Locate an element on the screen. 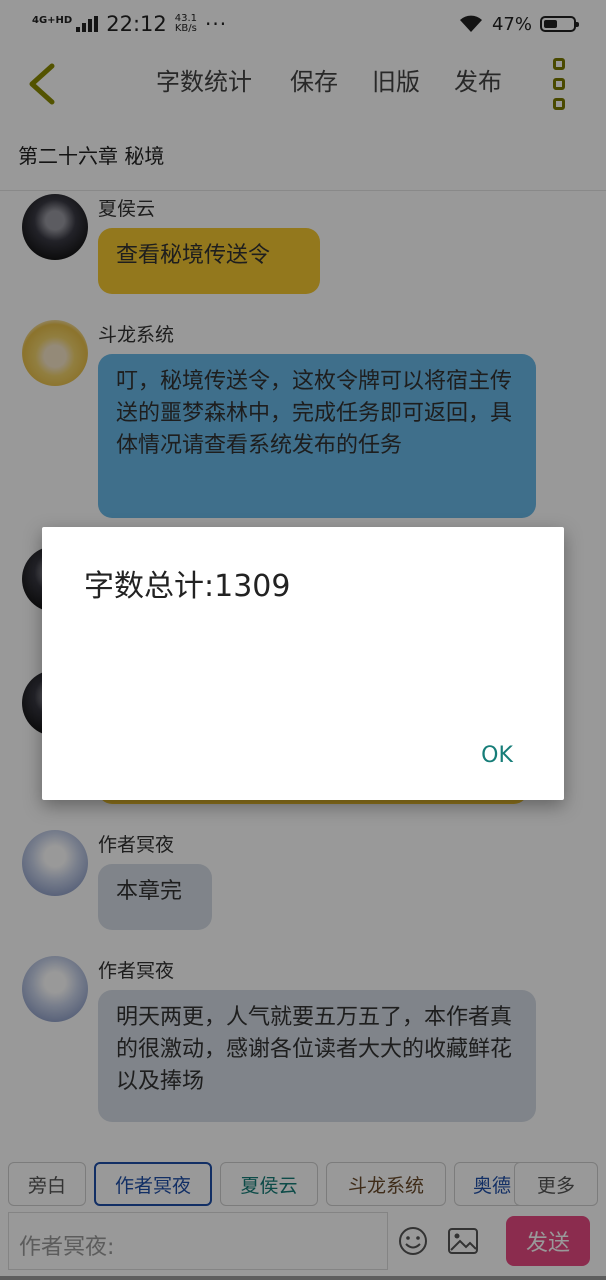 The width and height of the screenshot is (606, 1280). ok-button: OK is located at coordinates (497, 755).